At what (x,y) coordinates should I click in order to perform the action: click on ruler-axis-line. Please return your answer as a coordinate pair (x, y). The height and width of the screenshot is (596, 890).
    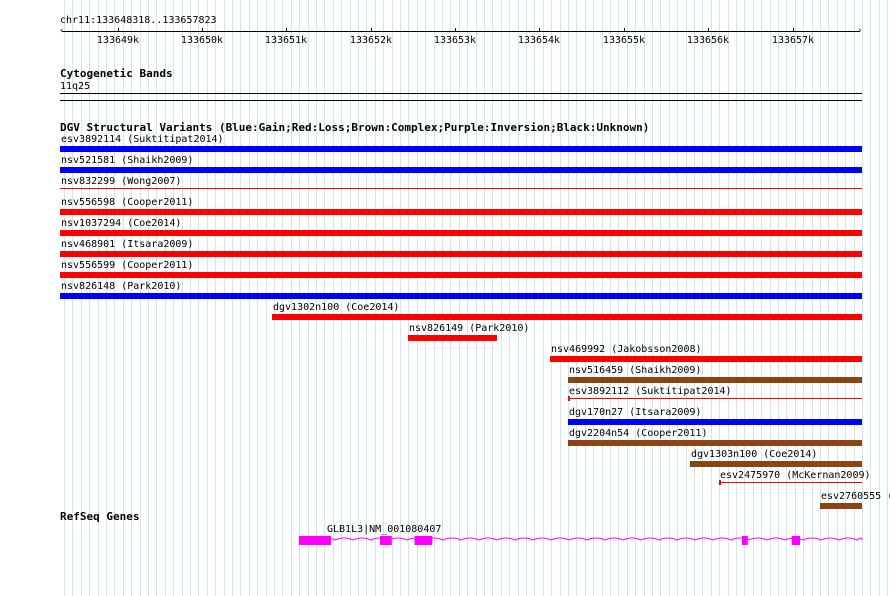
    Looking at the image, I should click on (461, 31).